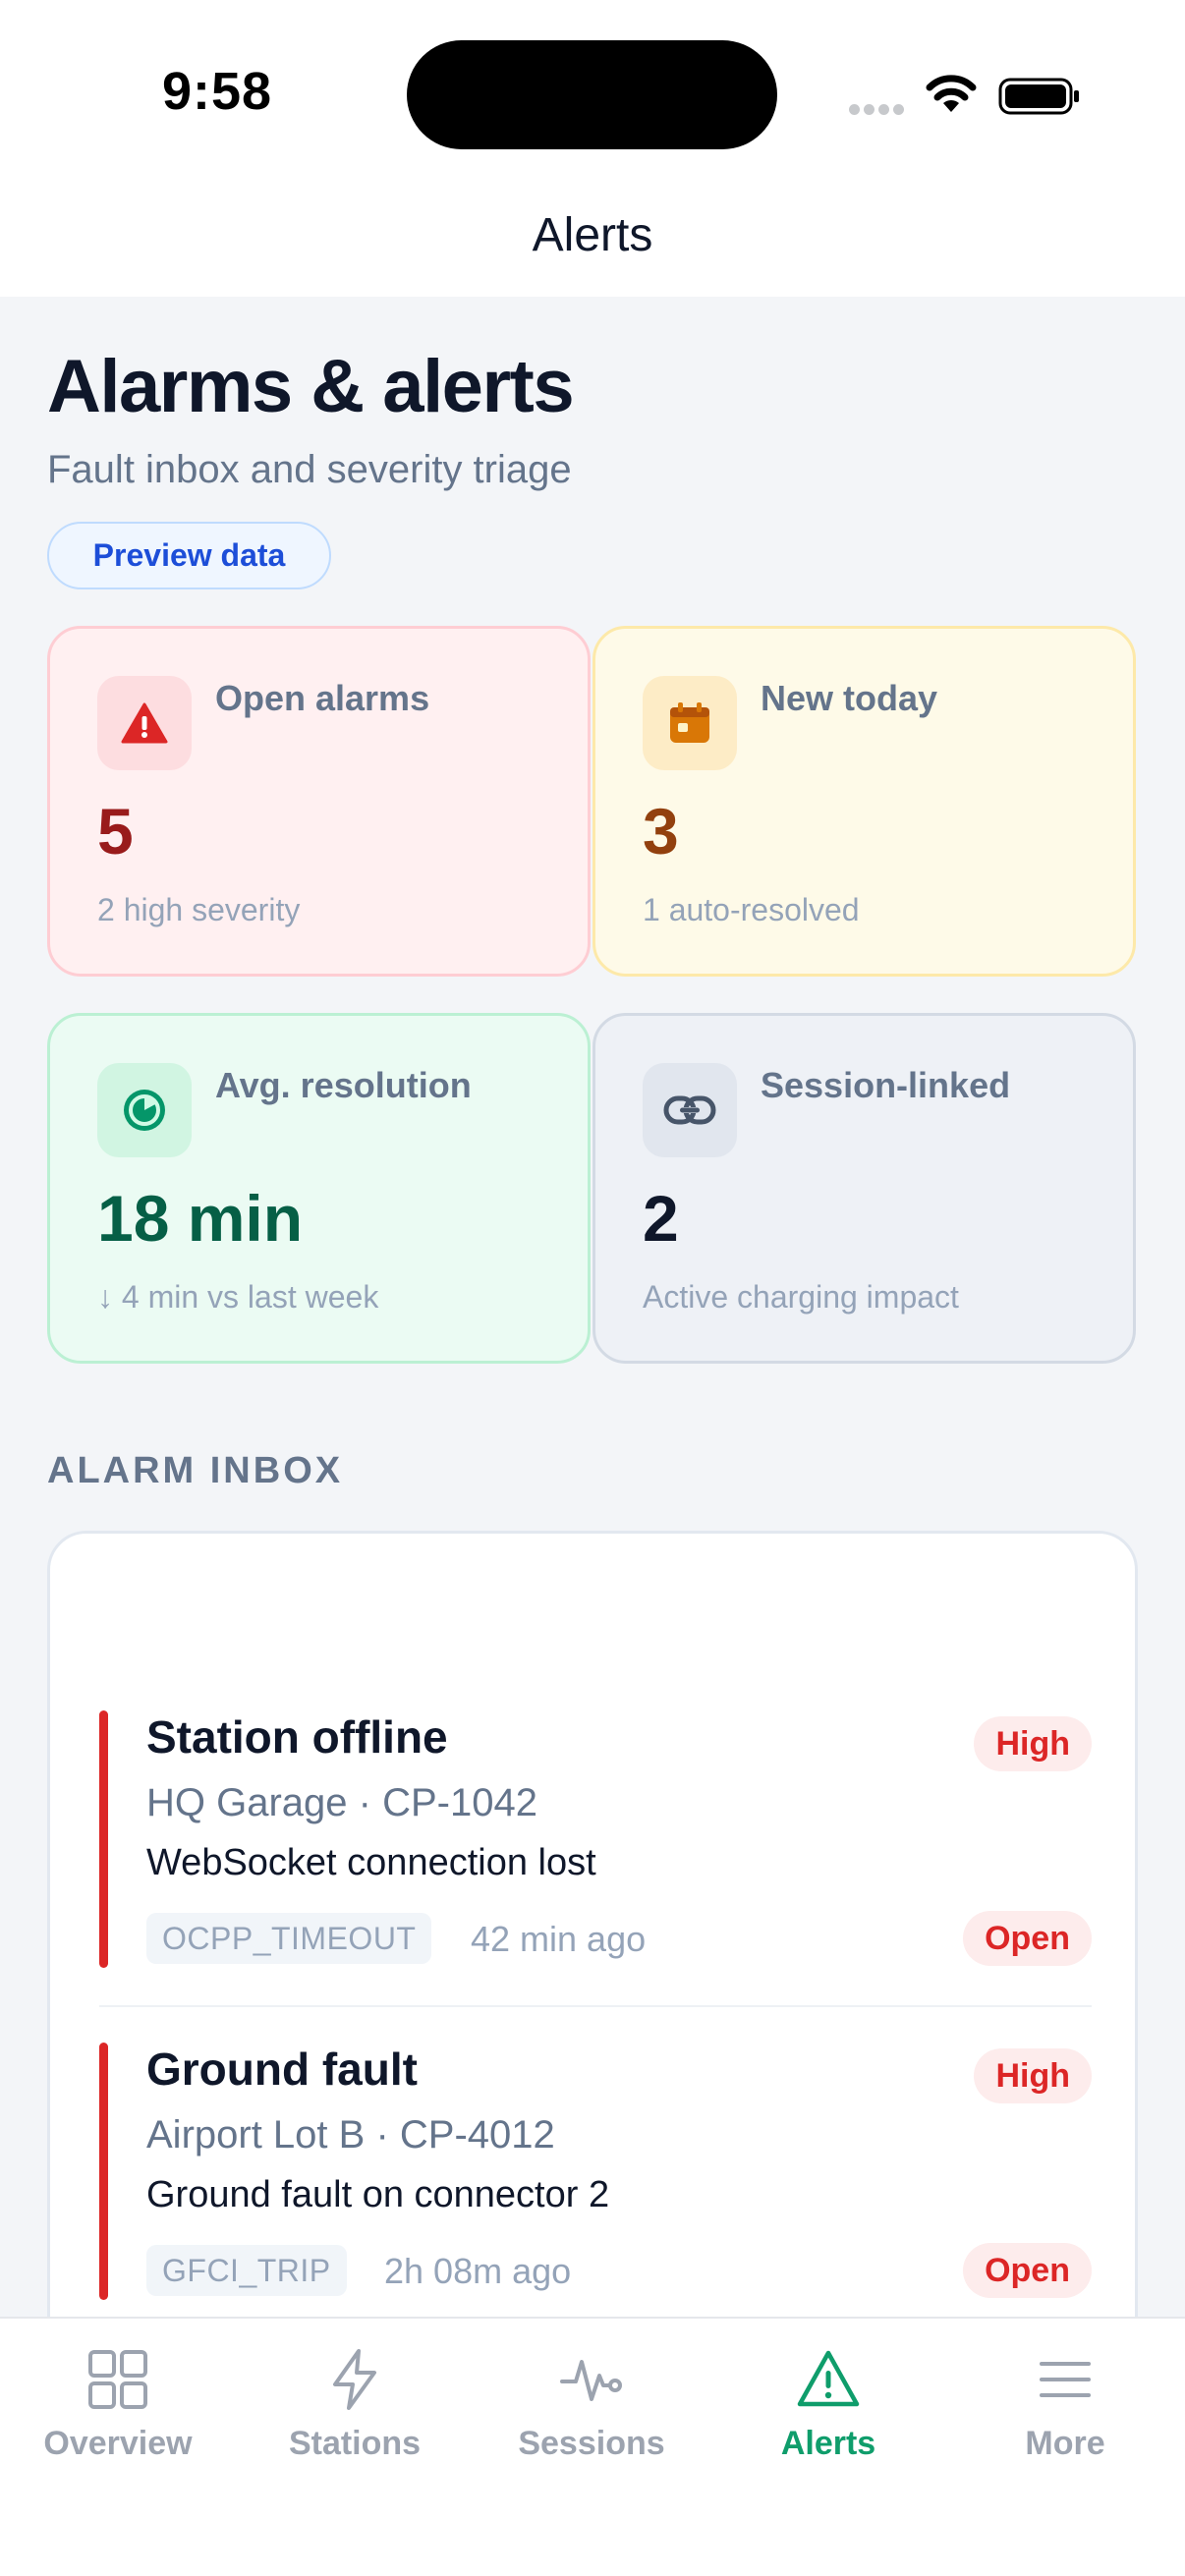 This screenshot has height=2576, width=1185. Describe the element at coordinates (371, 1862) in the screenshot. I see `alarm-description: WebSocket connection lost` at that location.